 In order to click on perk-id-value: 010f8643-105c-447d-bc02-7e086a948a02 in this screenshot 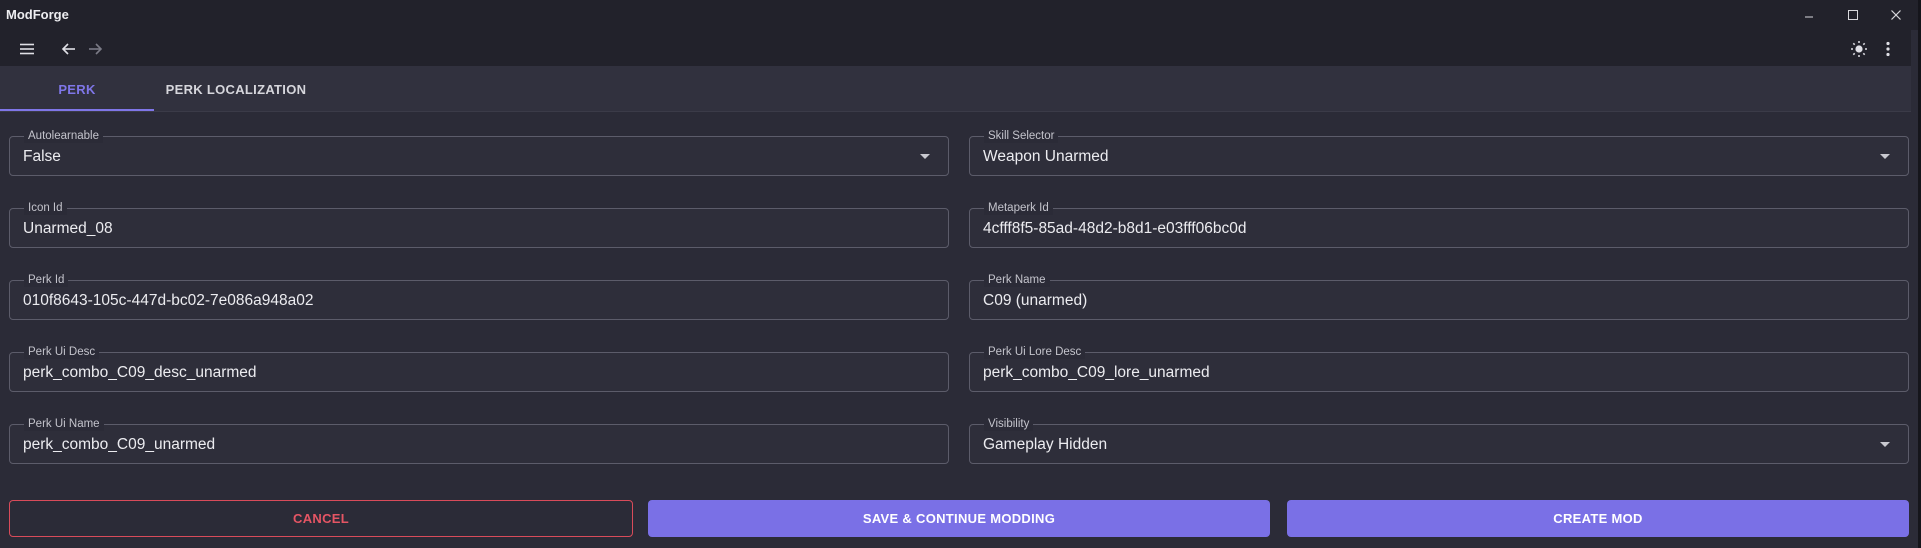, I will do `click(168, 300)`.